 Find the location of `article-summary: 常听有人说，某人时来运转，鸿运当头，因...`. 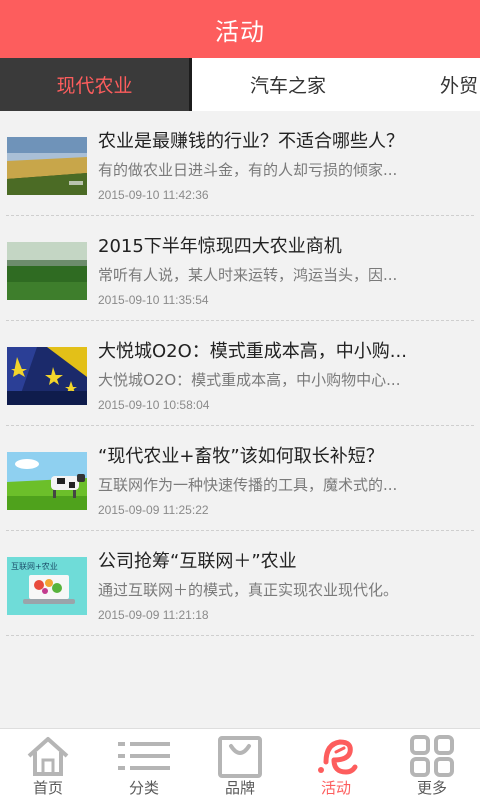

article-summary: 常听有人说，某人时来运转，鸿运当头，因... is located at coordinates (248, 275).